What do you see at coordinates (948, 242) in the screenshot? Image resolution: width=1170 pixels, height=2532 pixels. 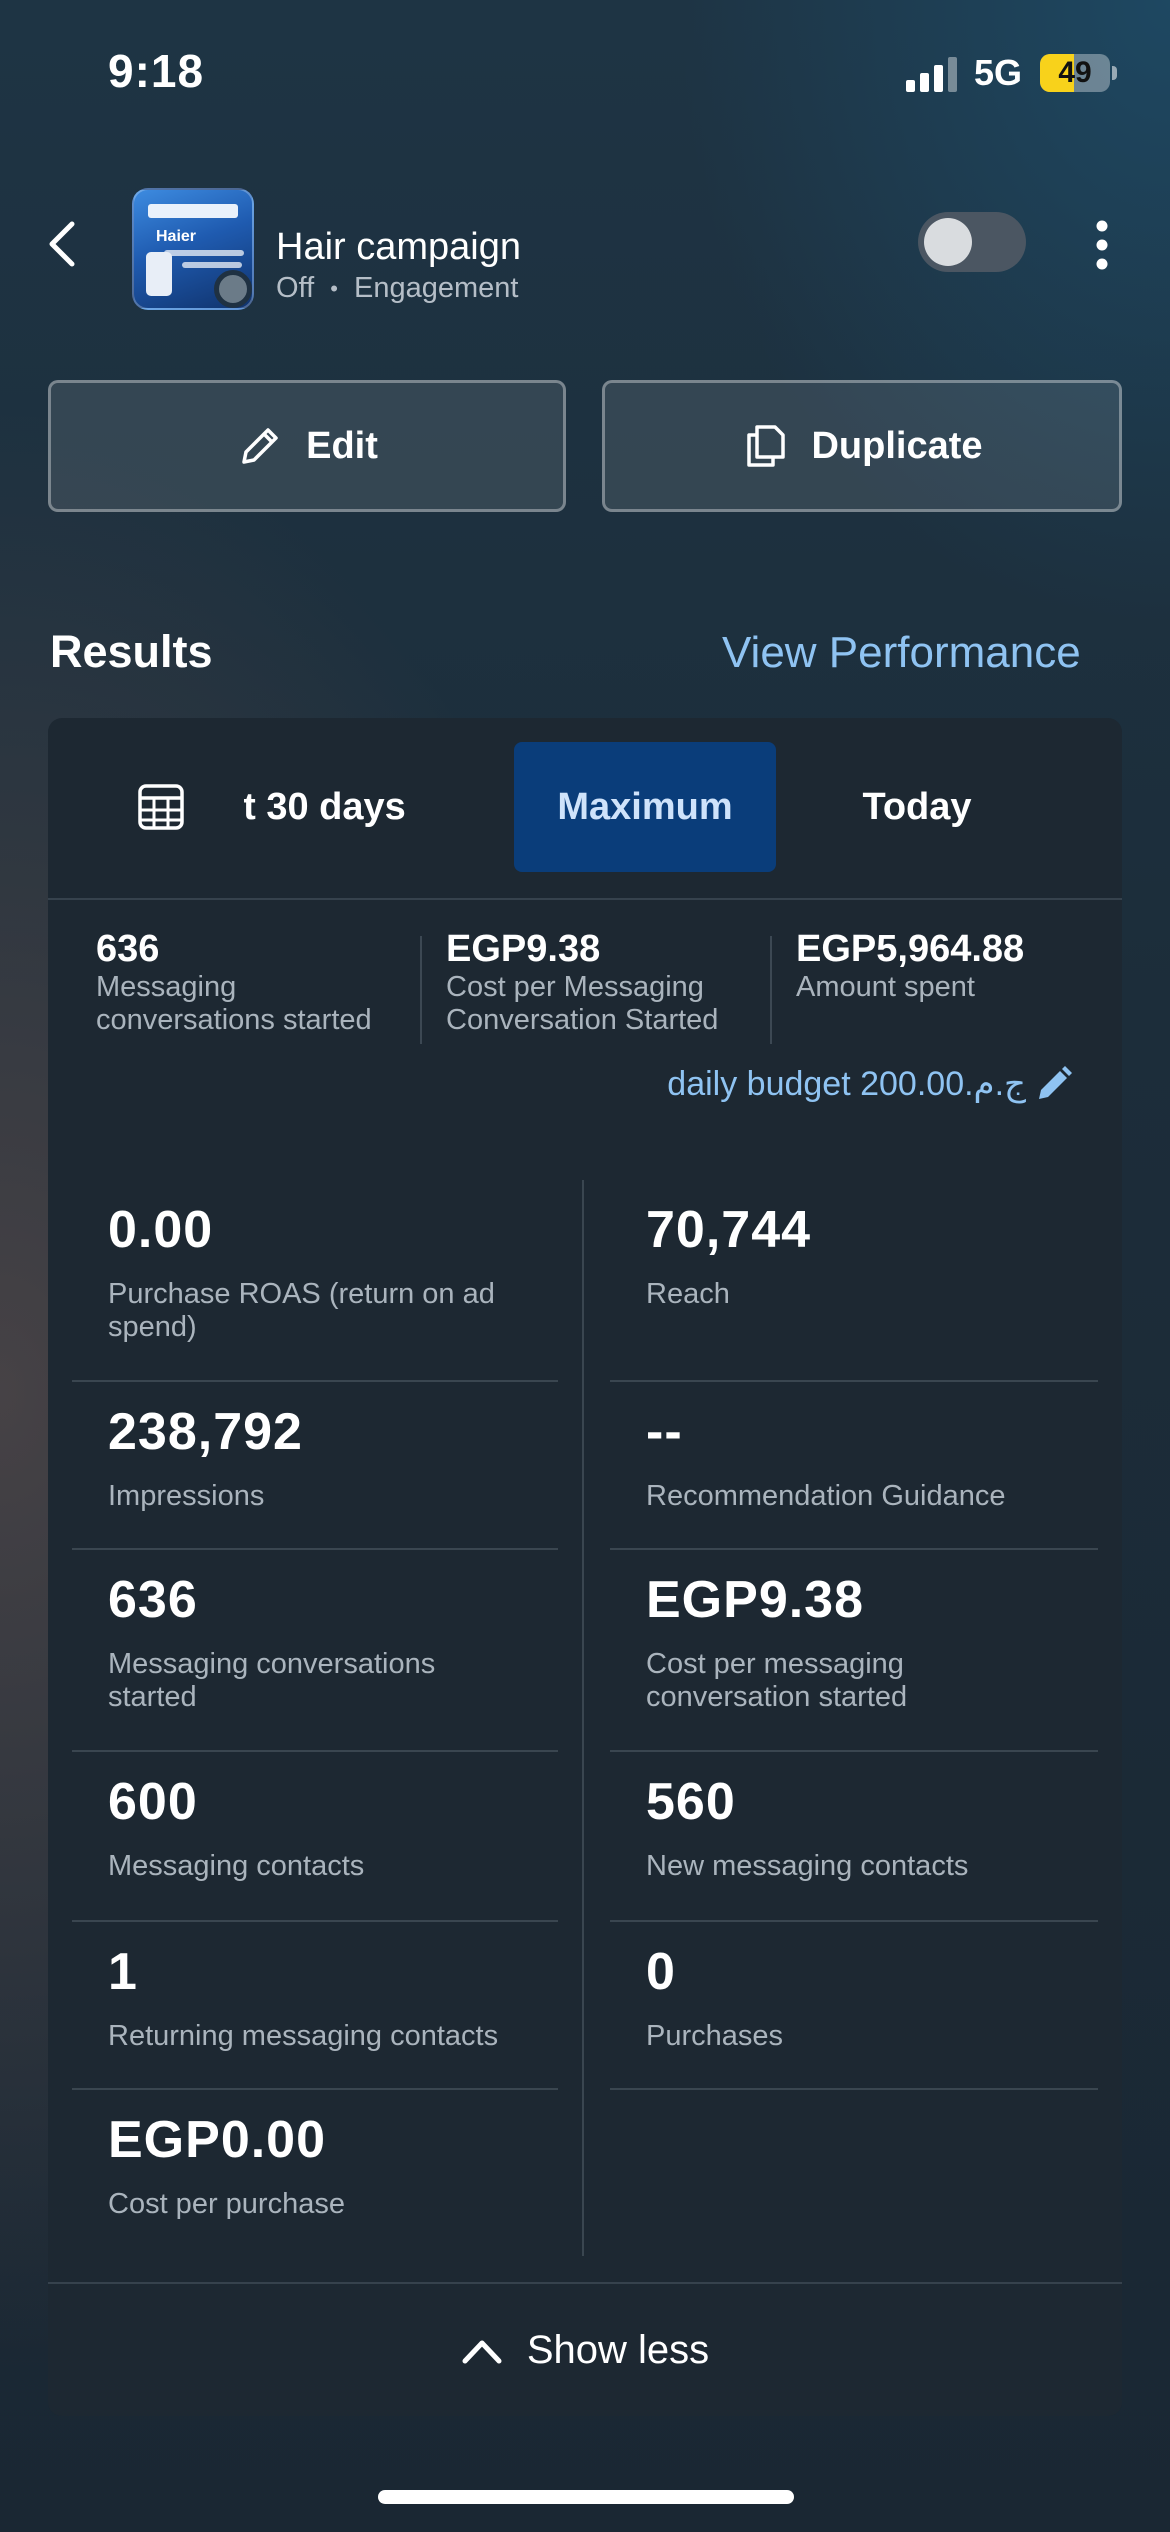 I see `toggle-knob` at bounding box center [948, 242].